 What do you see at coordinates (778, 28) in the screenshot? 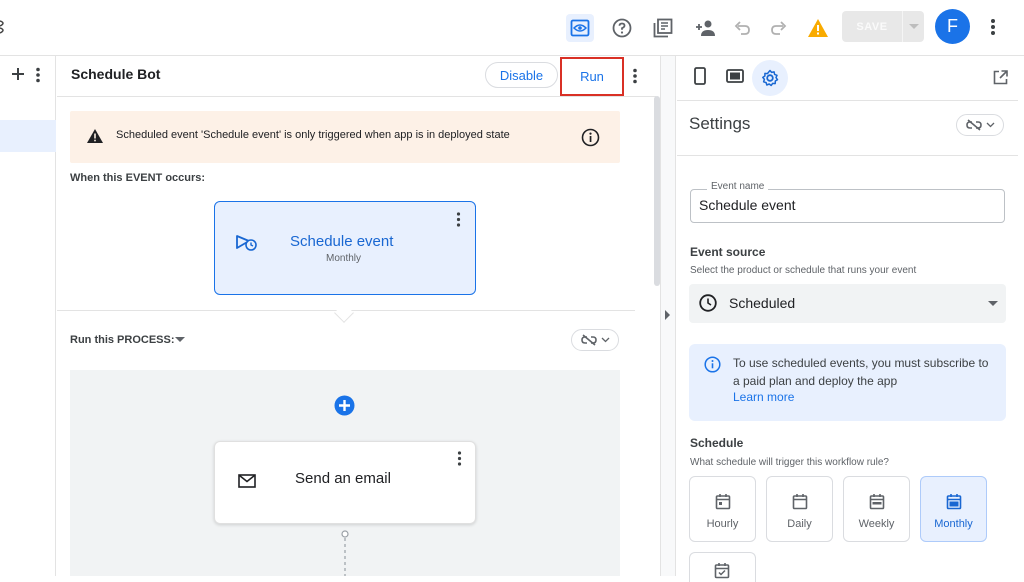
I see `redo-icon` at bounding box center [778, 28].